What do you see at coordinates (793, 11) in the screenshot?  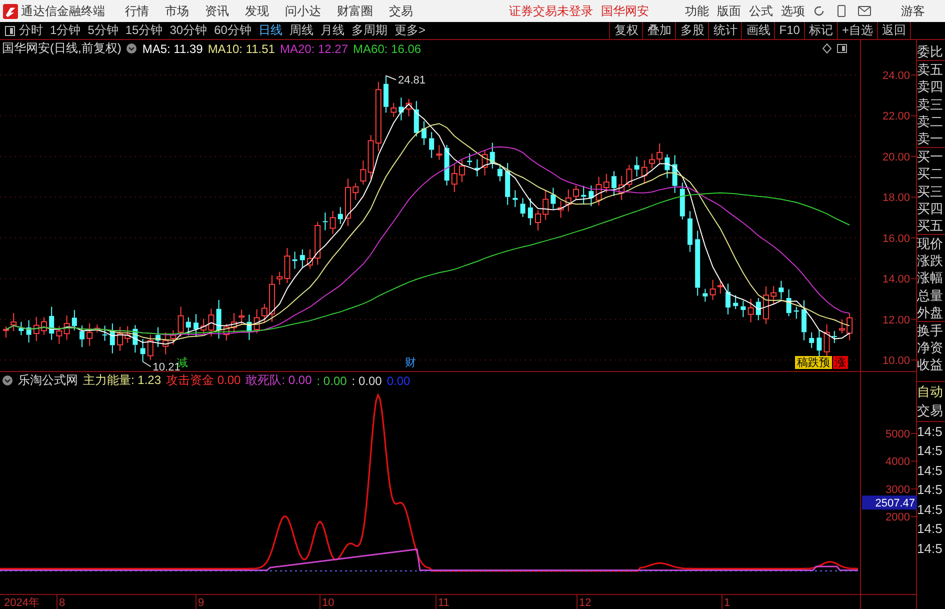 I see `menu-item: 选项` at bounding box center [793, 11].